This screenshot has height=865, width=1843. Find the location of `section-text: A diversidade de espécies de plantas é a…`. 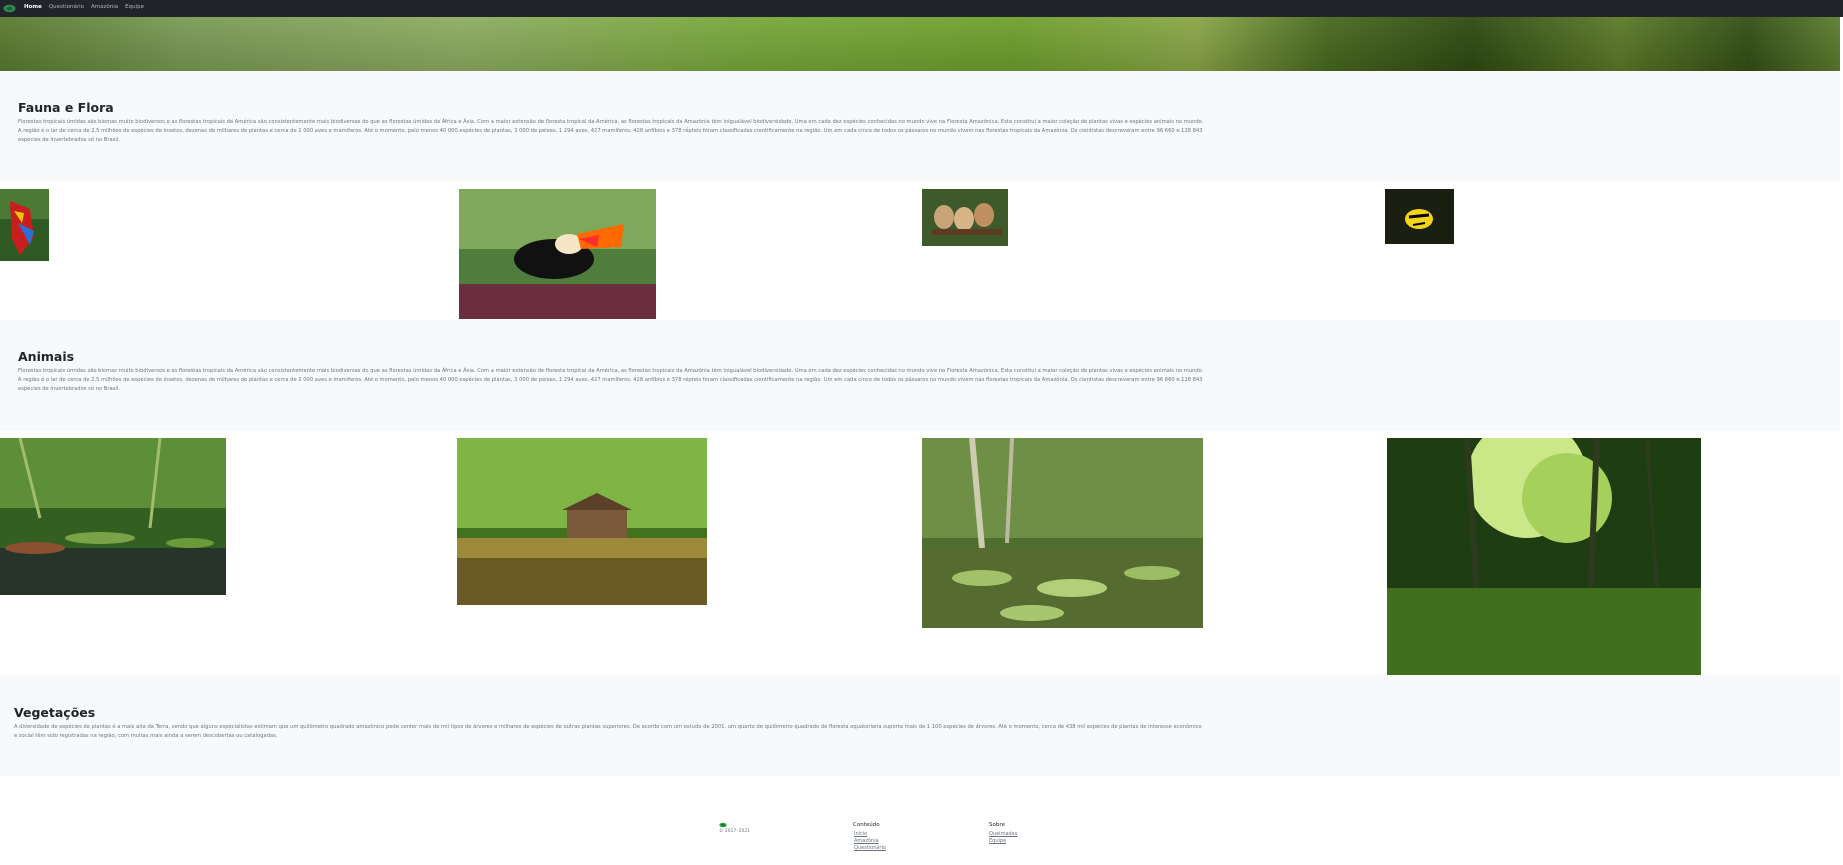

section-text: A diversidade de espécies de plantas é a… is located at coordinates (608, 731).